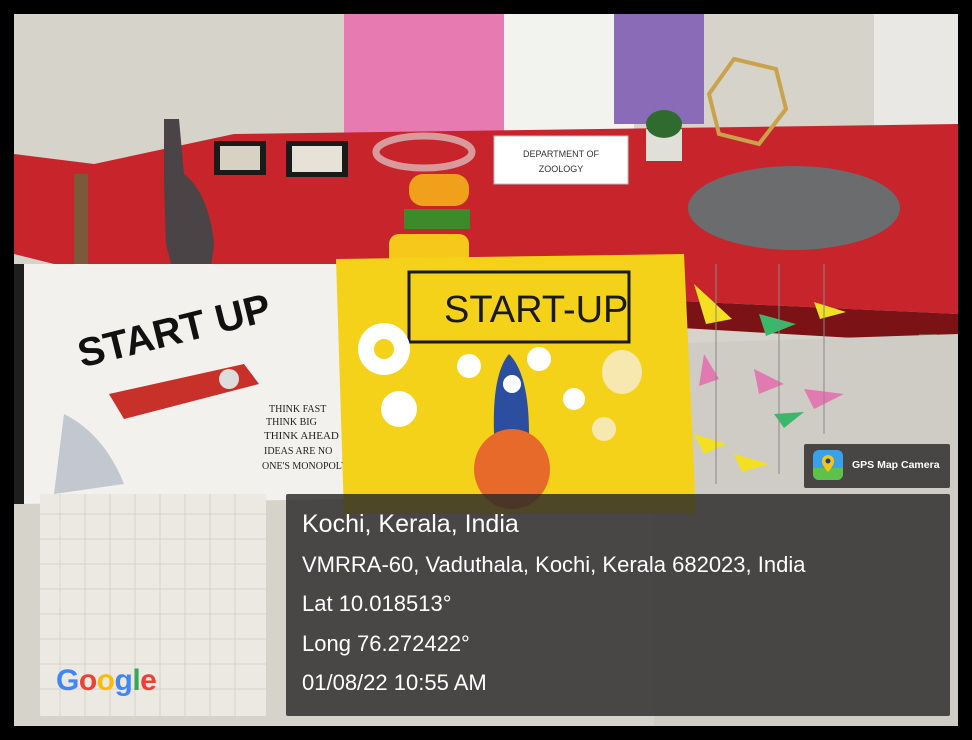  I want to click on gps-map-camera-badge: GPS Map Camera, so click(877, 466).